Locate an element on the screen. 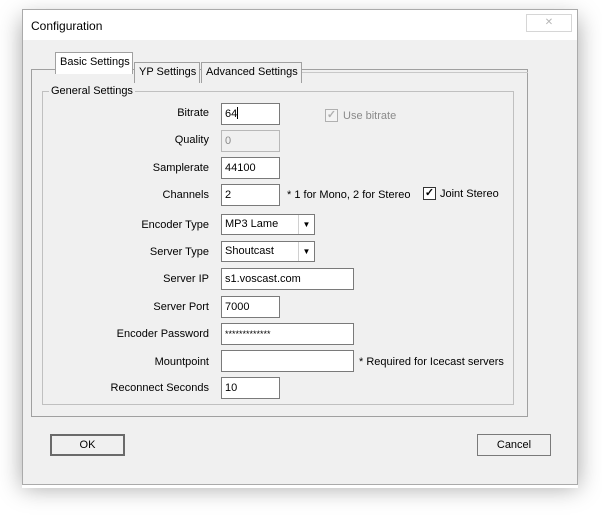 The image size is (602, 516). quality-input: 0 is located at coordinates (250, 141).